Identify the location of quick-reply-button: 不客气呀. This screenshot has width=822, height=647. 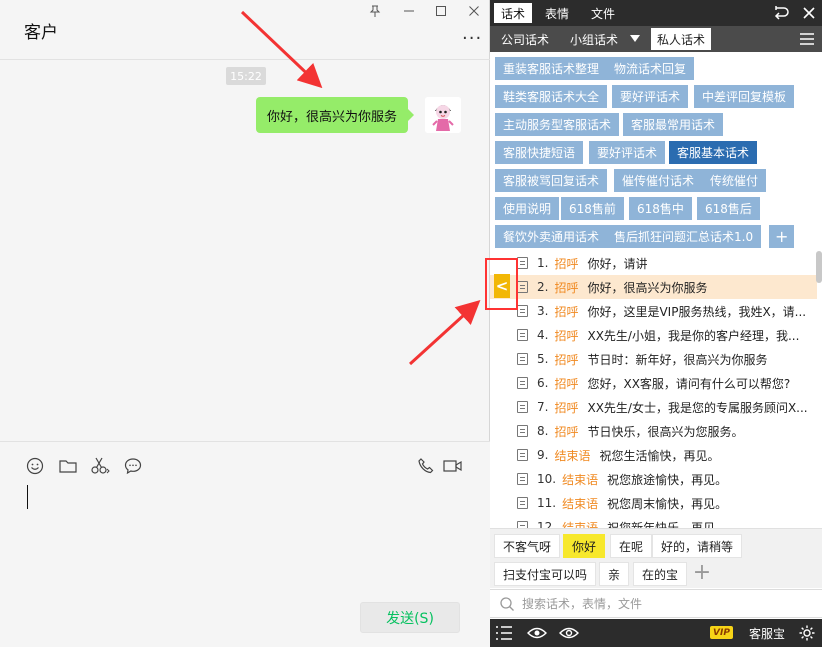
(527, 546).